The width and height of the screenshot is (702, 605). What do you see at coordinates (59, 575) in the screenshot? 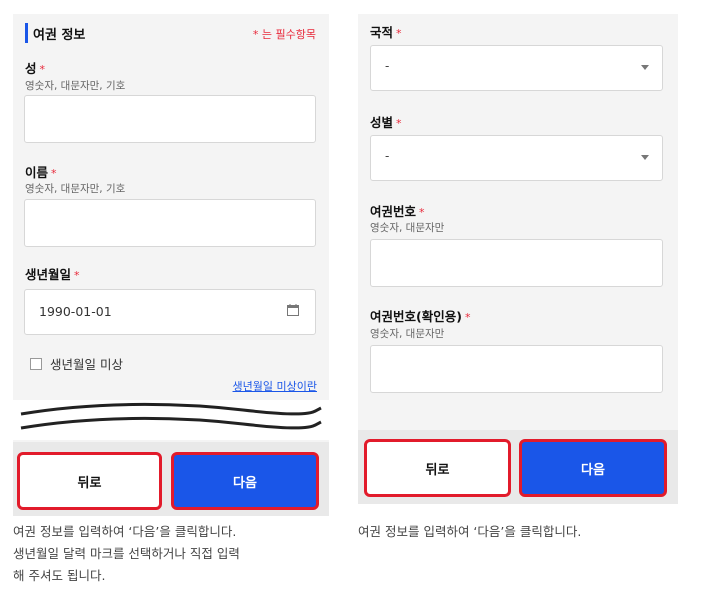
I see `caption-line: 해 주셔도 됩니다.` at bounding box center [59, 575].